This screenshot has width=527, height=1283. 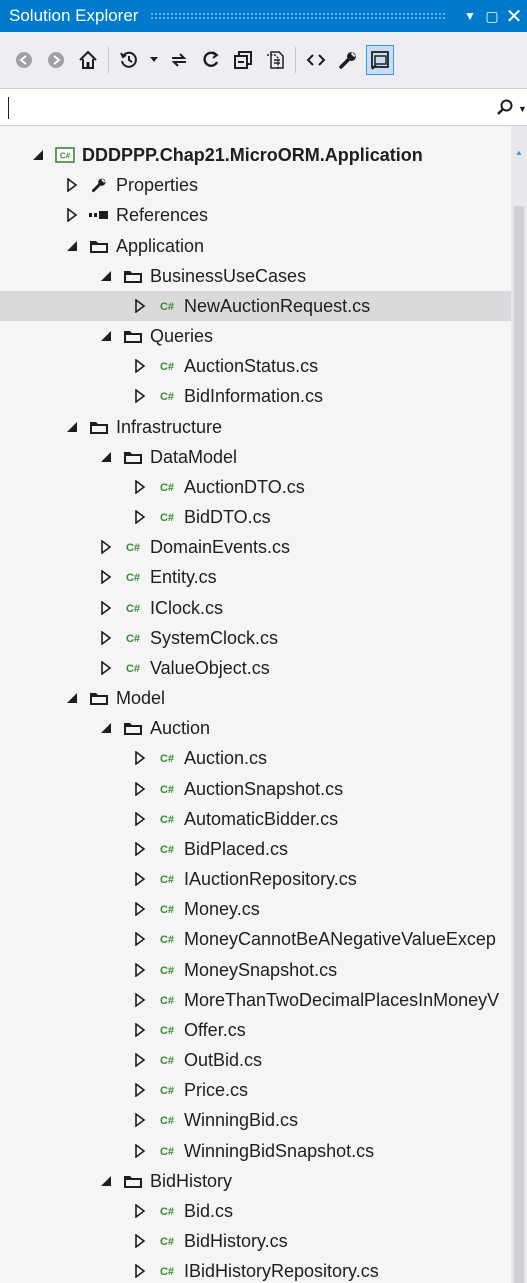 I want to click on tree-file-node: C# SystemClock.cs, so click(x=255, y=638).